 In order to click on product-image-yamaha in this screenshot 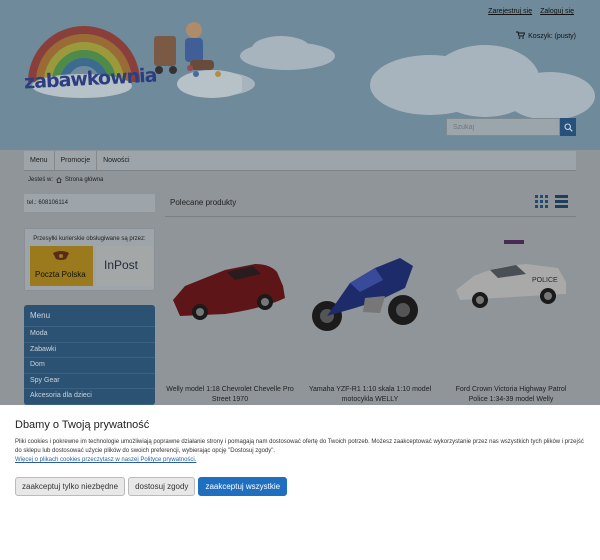, I will do `click(370, 293)`.